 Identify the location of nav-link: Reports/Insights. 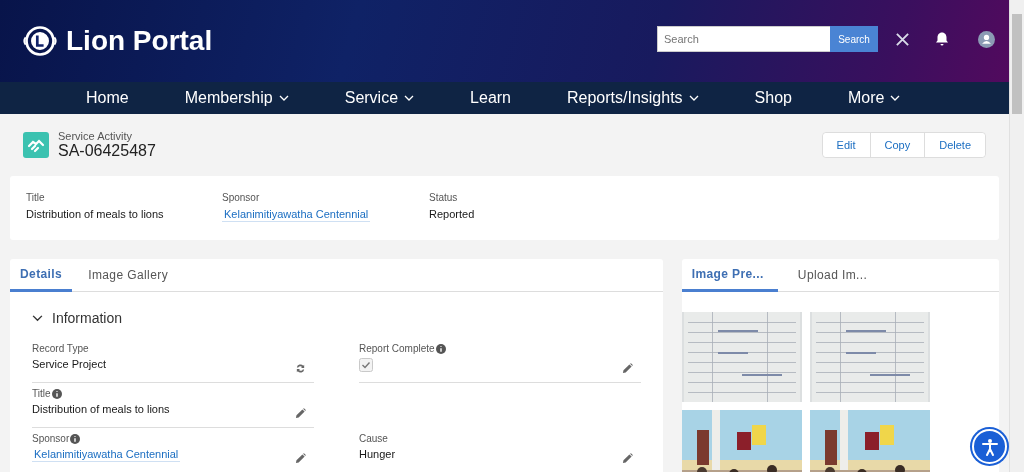
(633, 98).